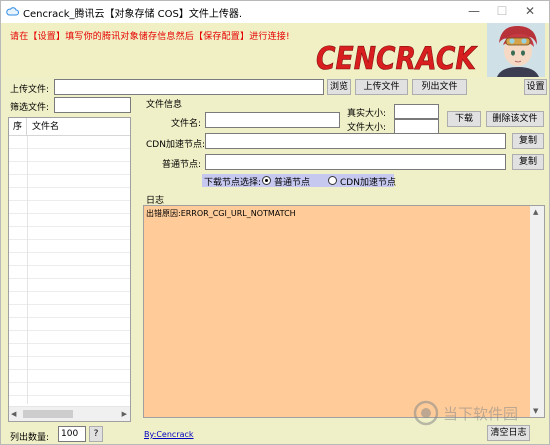  What do you see at coordinates (221, 213) in the screenshot?
I see `log-text: 出错原因:ERROR_CGI_URL_NOTMATCH` at bounding box center [221, 213].